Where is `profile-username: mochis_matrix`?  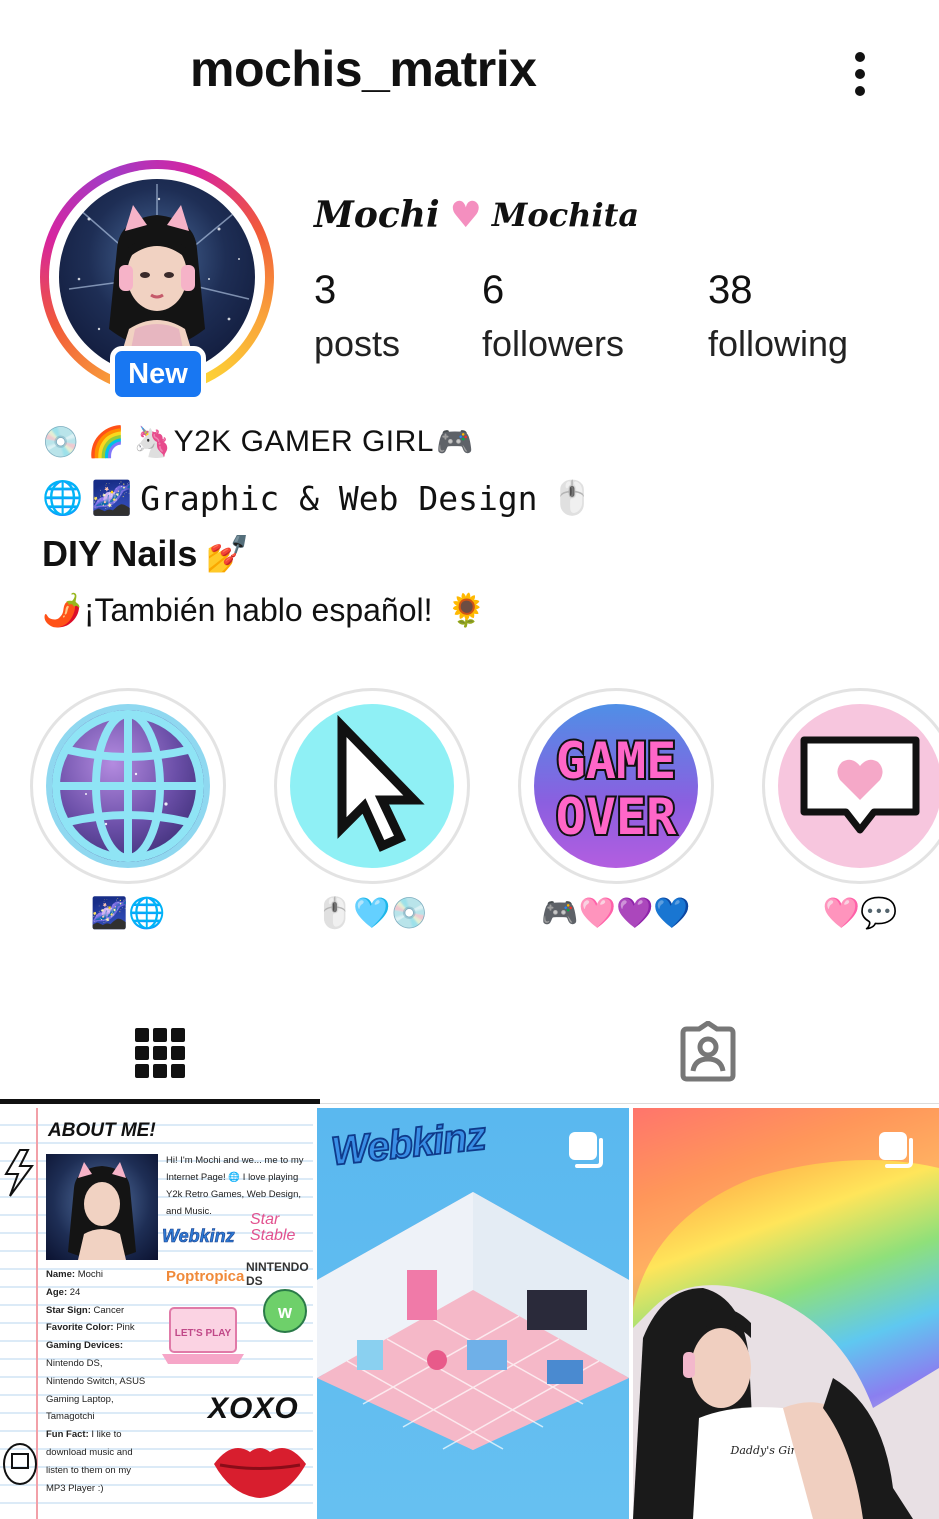
profile-username: mochis_matrix is located at coordinates (363, 69).